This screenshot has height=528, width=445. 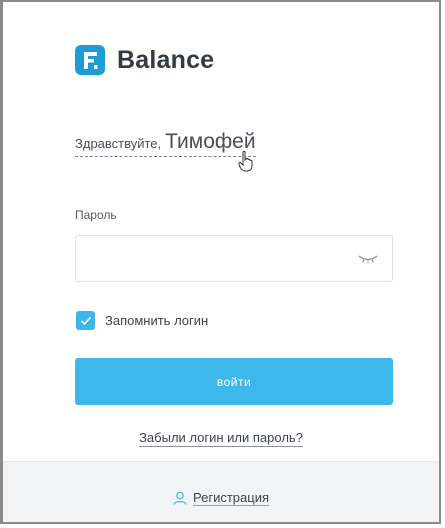 I want to click on footer: Регистрация, so click(x=221, y=491).